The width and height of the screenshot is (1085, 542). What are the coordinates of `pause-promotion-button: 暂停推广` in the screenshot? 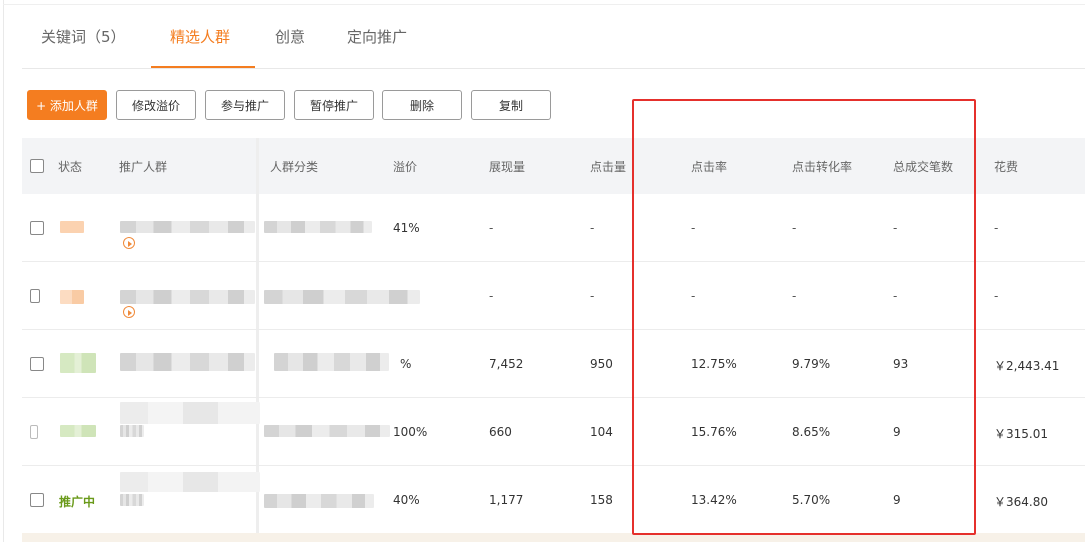 It's located at (334, 105).